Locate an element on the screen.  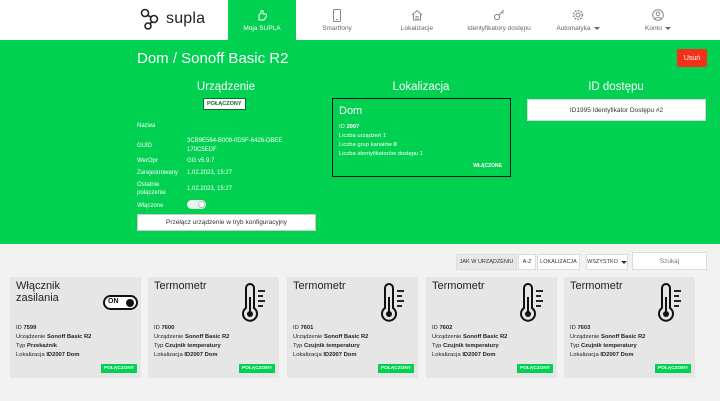
filter-all-dropdown: WSZYSTKO is located at coordinates (607, 262).